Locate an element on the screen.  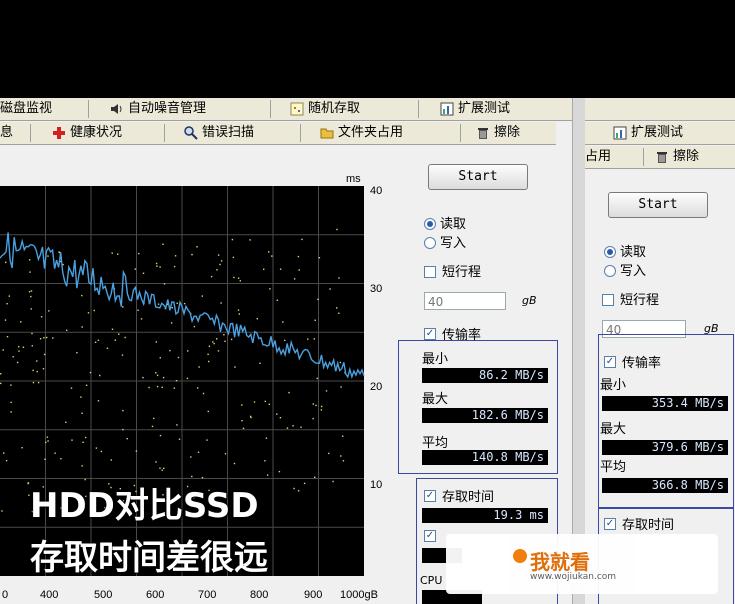
right-min-label: 最小 is located at coordinates (613, 385).